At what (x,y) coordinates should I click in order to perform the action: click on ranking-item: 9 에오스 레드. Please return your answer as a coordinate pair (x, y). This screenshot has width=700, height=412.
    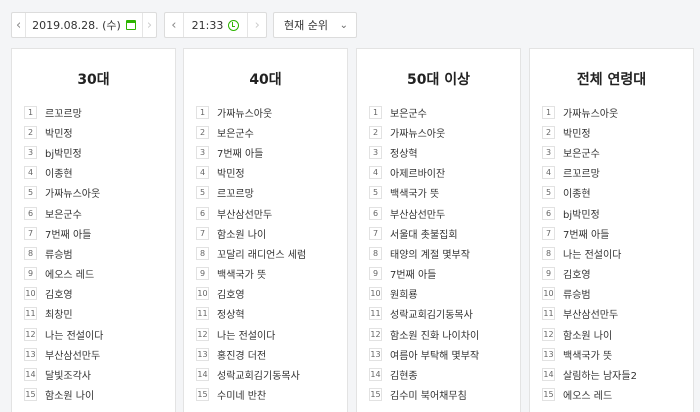
    Looking at the image, I should click on (99, 274).